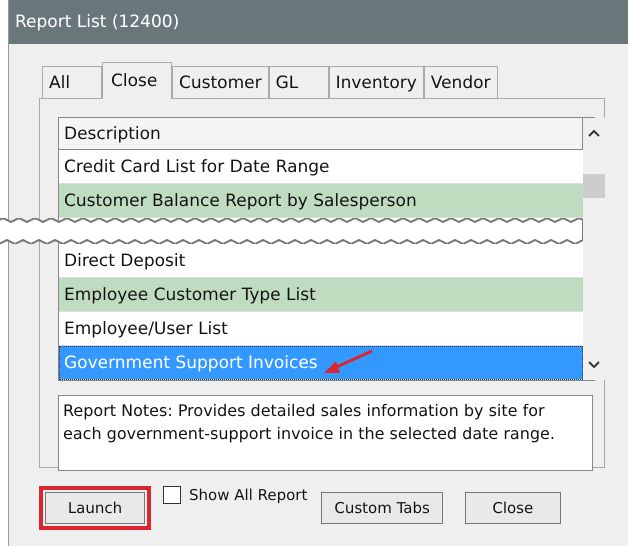 This screenshot has width=628, height=546. Describe the element at coordinates (512, 508) in the screenshot. I see `dialog-button: Close` at that location.